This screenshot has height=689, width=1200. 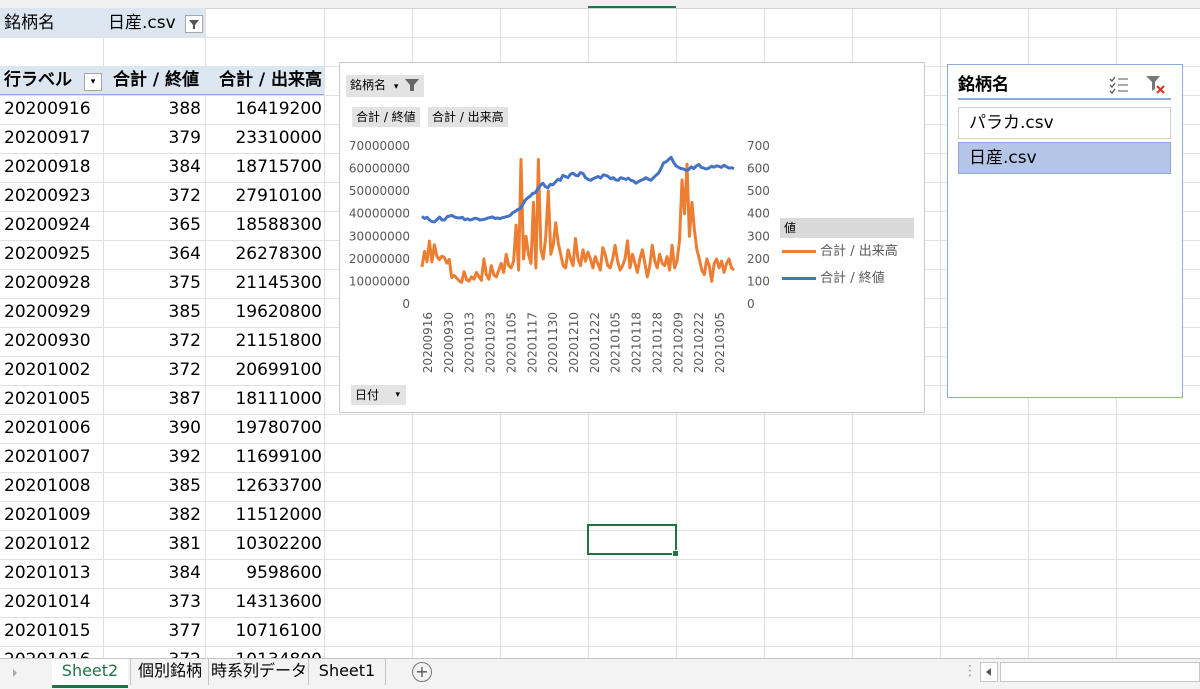 I want to click on legend-item-volume: 合計 / 出来高, so click(x=840, y=252).